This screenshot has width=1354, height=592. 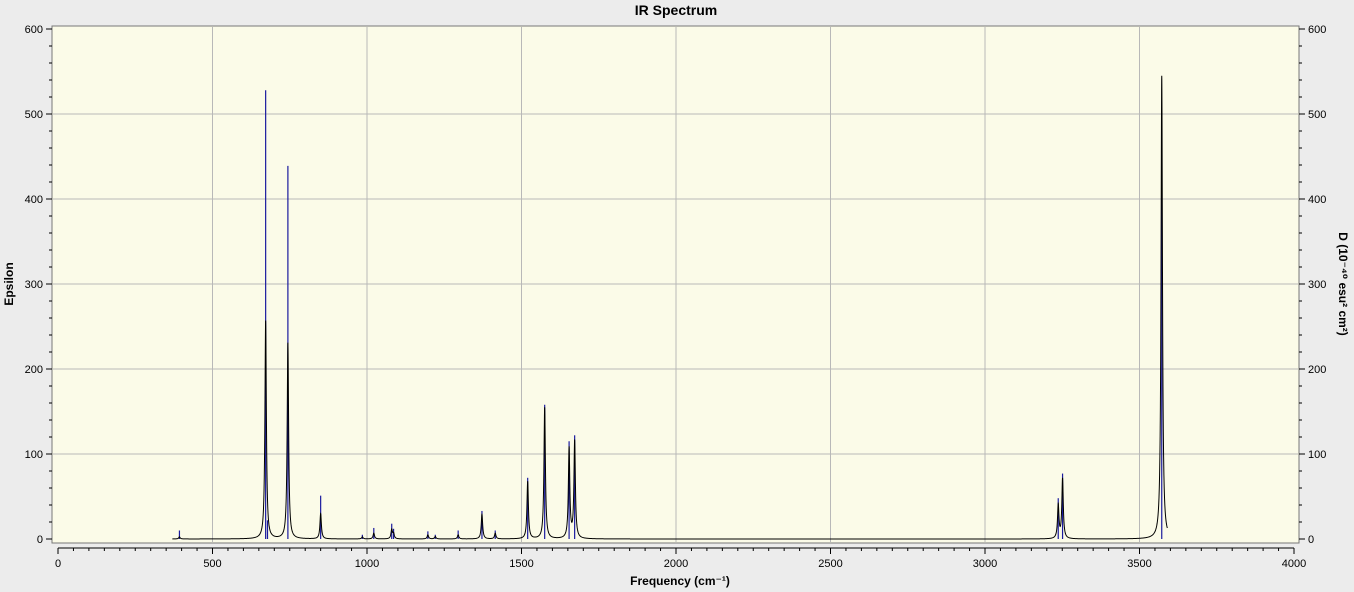 I want to click on y-axis-title: Epsilon, so click(x=9, y=283).